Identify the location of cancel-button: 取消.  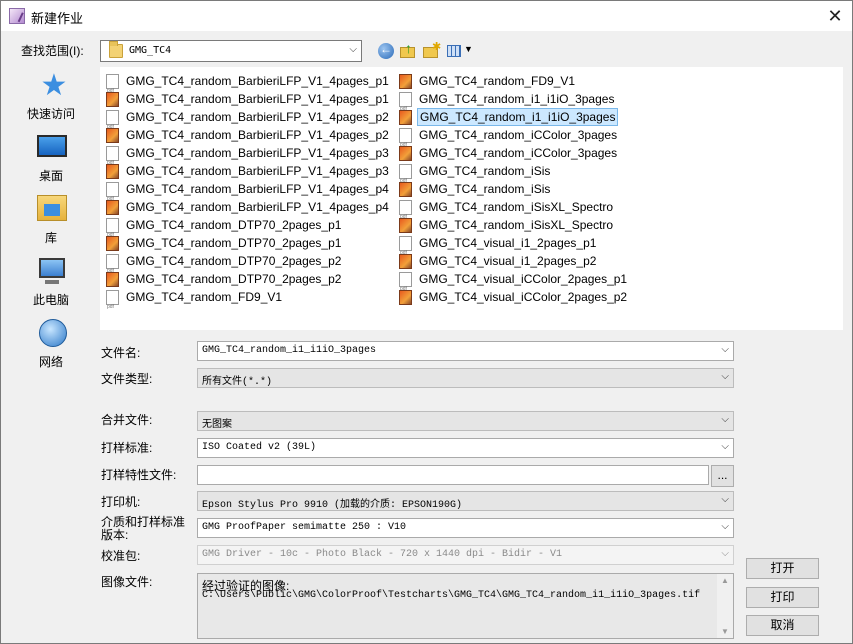
(782, 625).